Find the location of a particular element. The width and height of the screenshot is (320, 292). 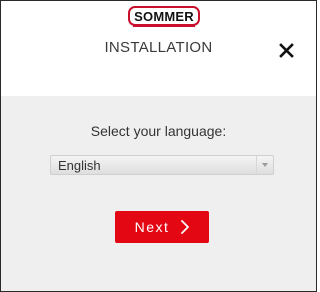

page-title: INSTALLATION is located at coordinates (158, 47).